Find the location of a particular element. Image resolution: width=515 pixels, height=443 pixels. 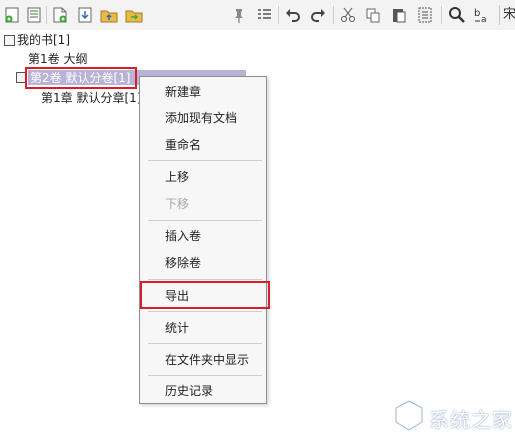

highlight-box-volume is located at coordinates (81, 78).